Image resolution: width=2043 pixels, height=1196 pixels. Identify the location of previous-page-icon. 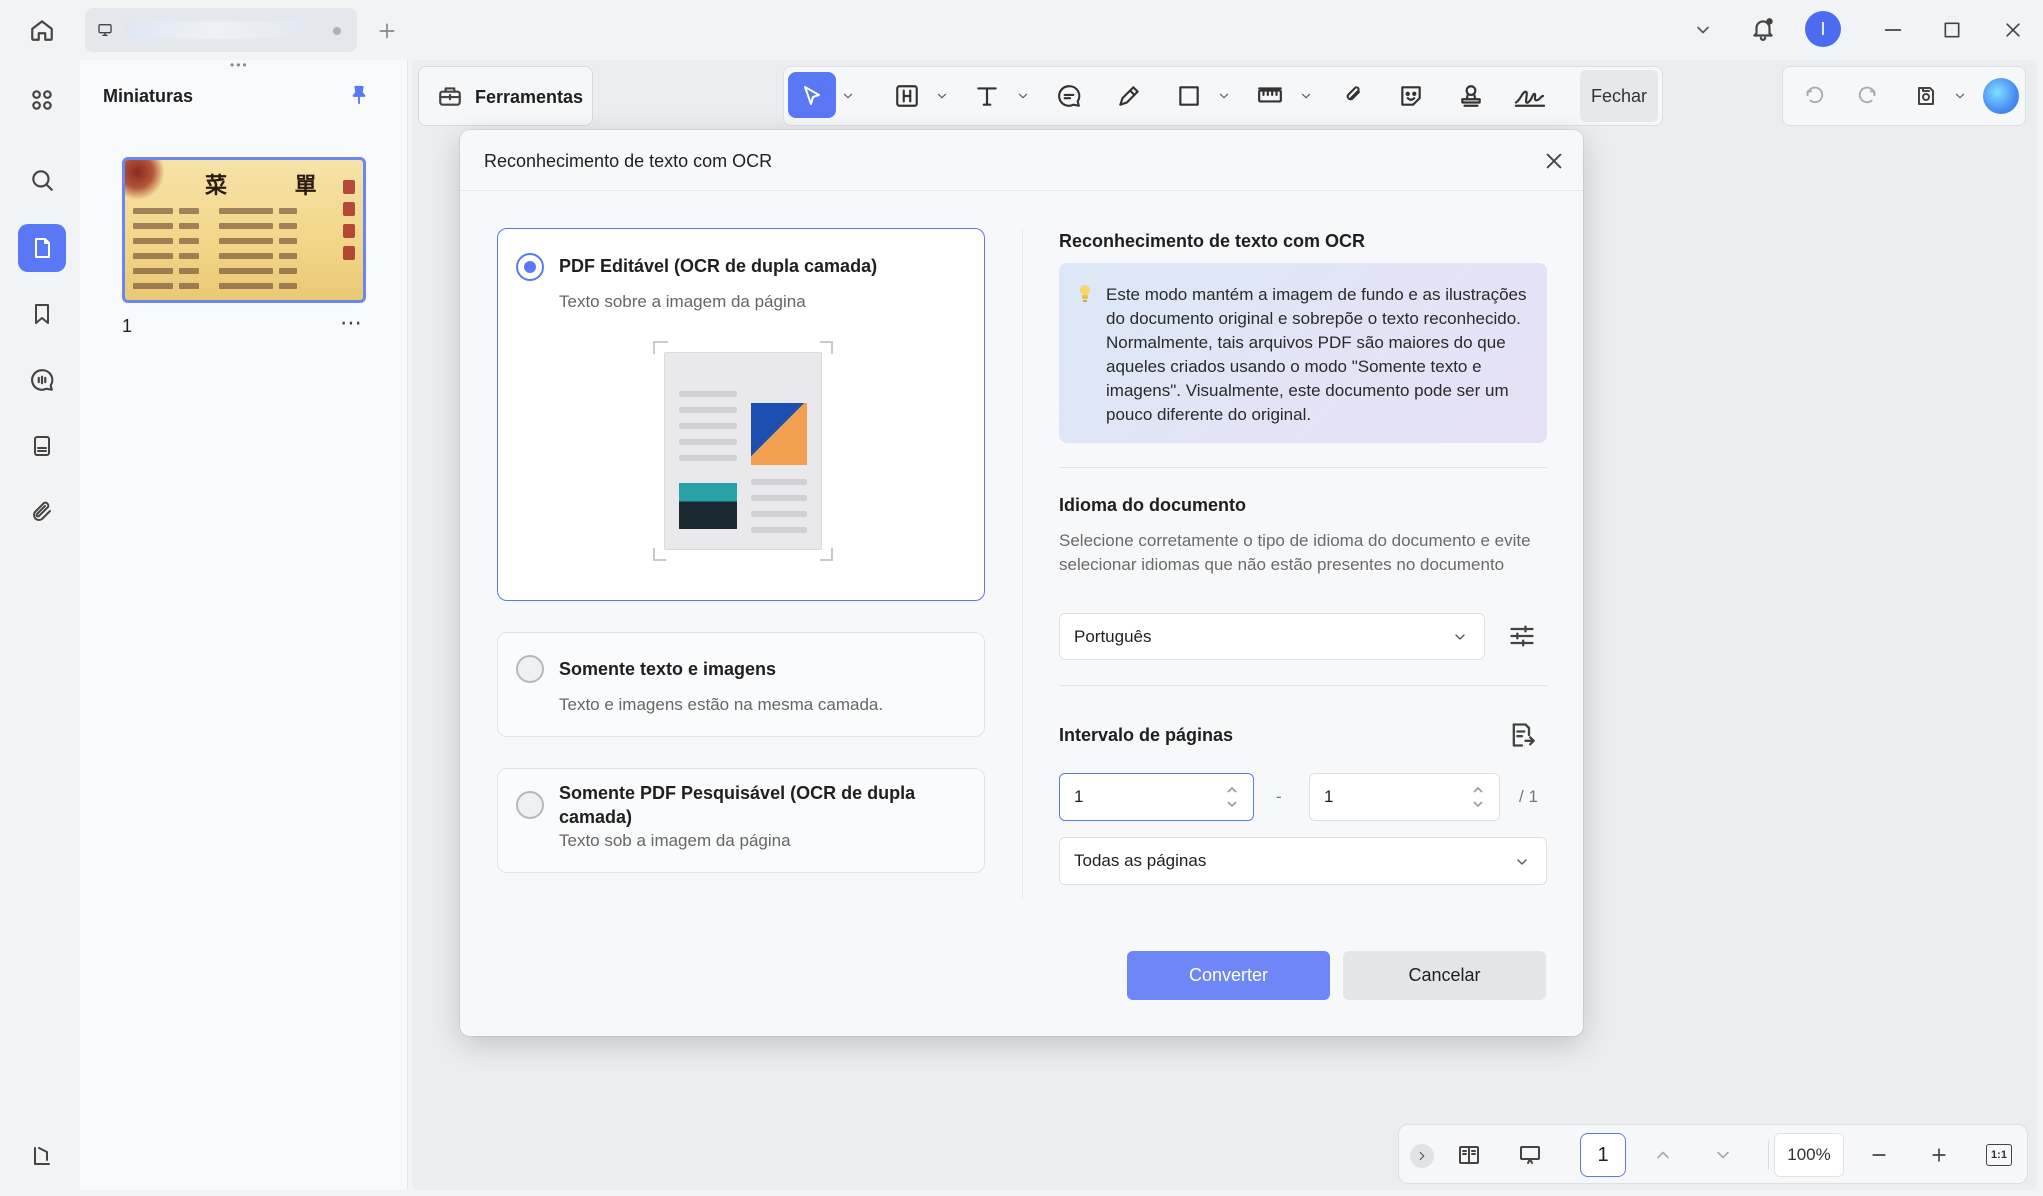
(1663, 1155).